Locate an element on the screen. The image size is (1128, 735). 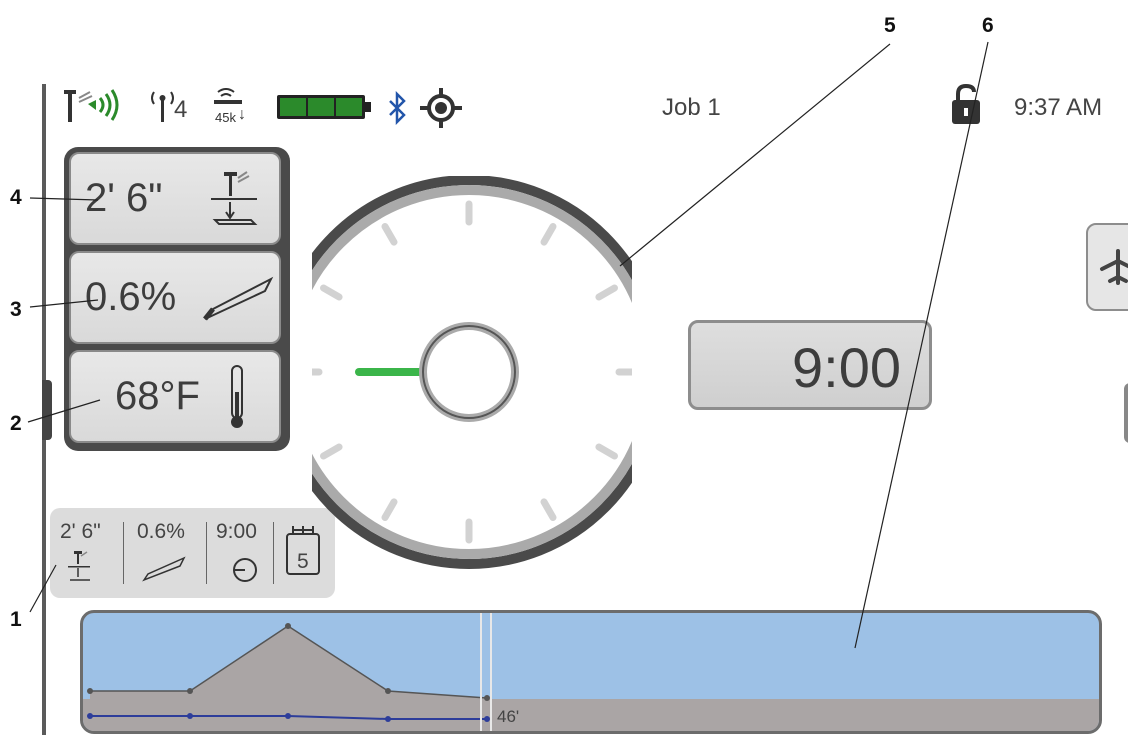
side-drawer-handle is located at coordinates (47, 410).